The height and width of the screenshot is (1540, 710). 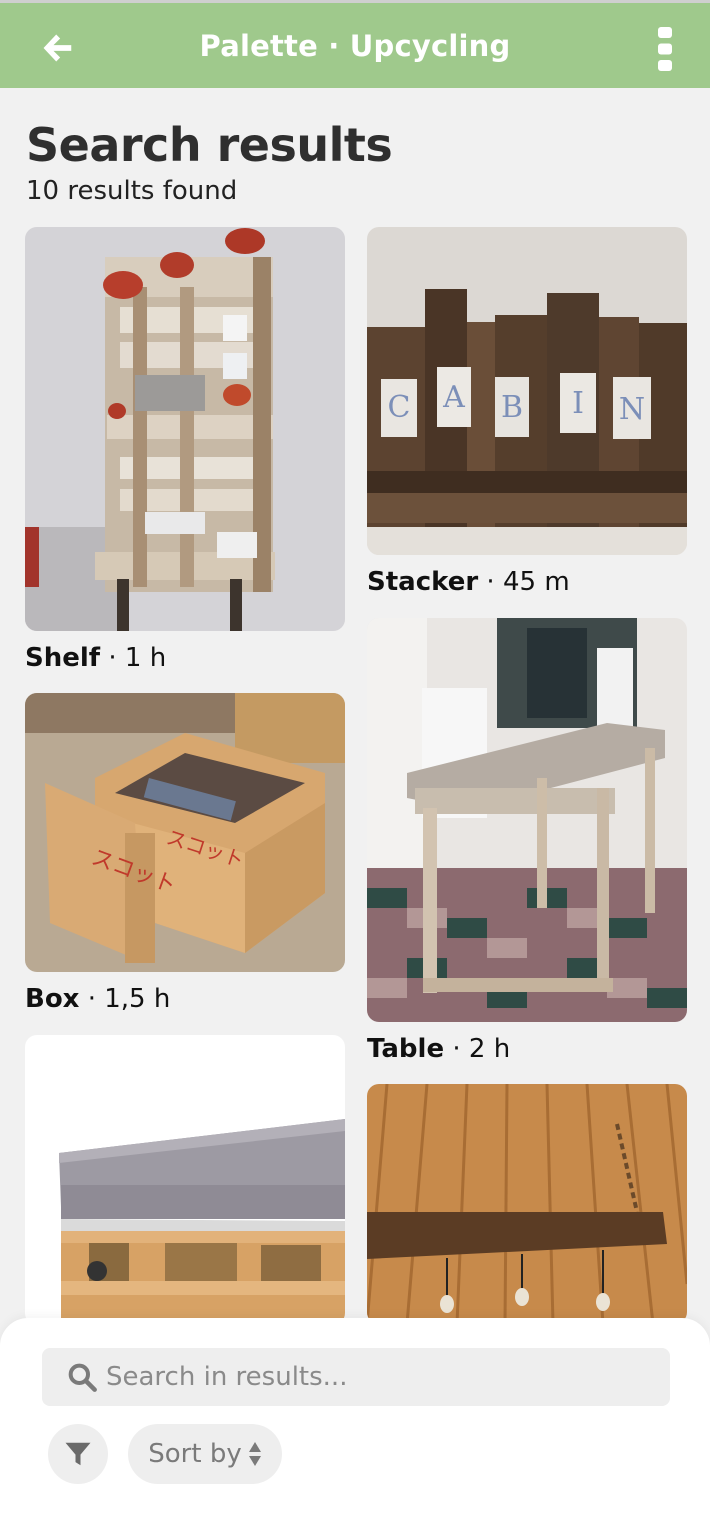 I want to click on shelf-image, so click(x=185, y=429).